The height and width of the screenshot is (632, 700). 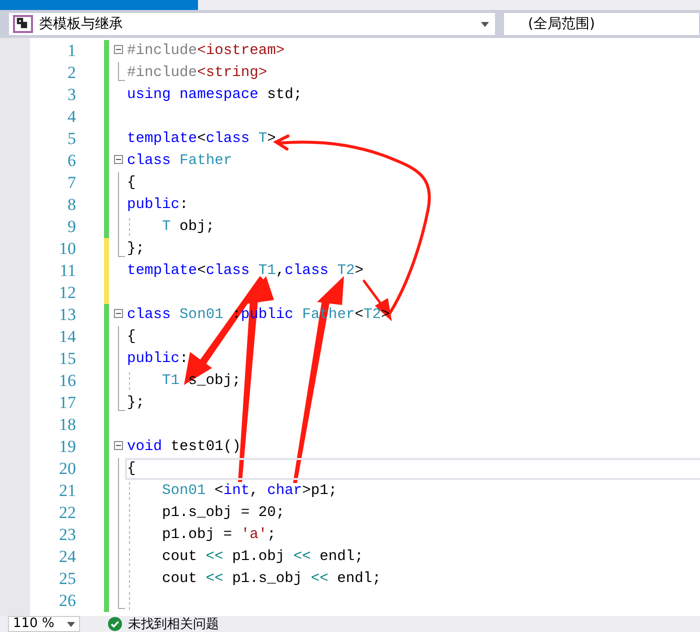 I want to click on class-icon, so click(x=23, y=24).